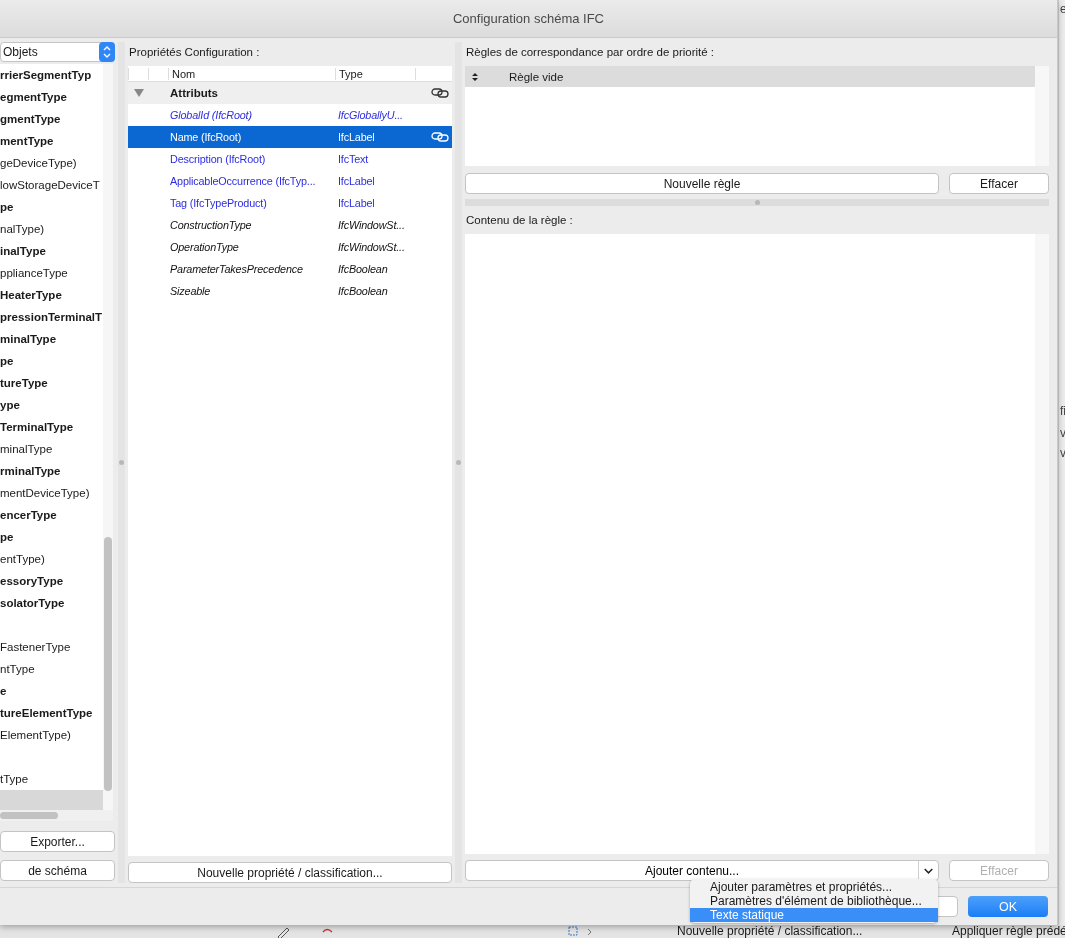 The image size is (1065, 938). Describe the element at coordinates (27, 141) in the screenshot. I see `list-item-label: mentType` at that location.